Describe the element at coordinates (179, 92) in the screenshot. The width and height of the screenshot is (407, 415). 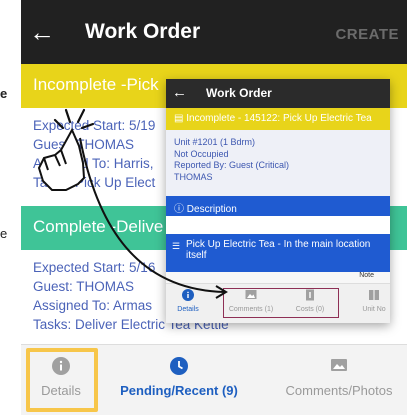
I see `inset-back-arrow-icon: ←` at that location.